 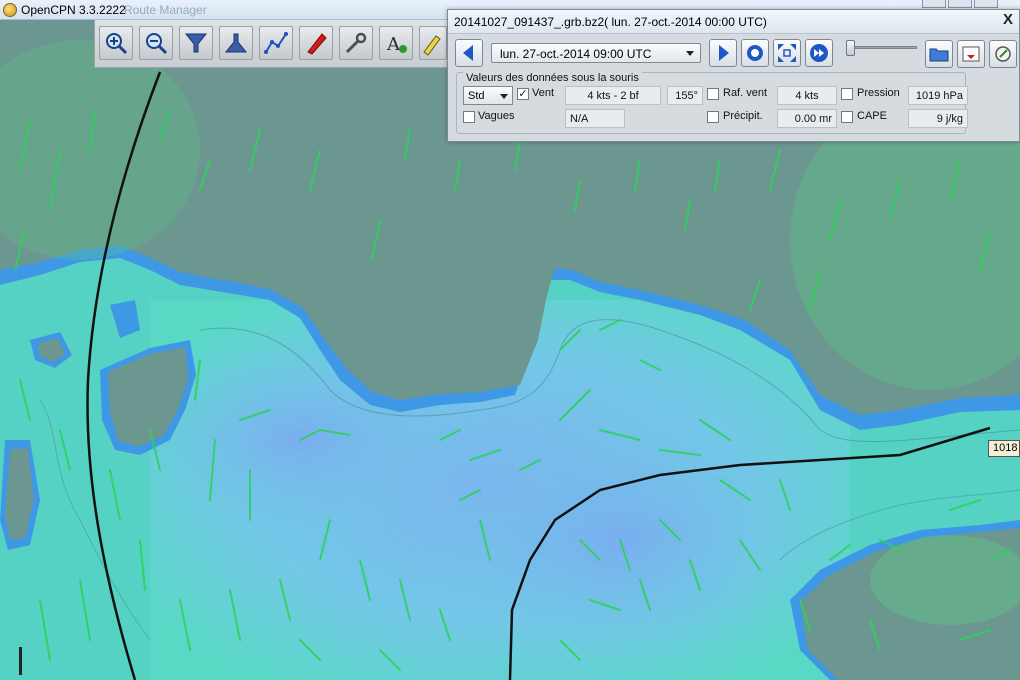 I want to click on fast-forward-icon, so click(x=819, y=53).